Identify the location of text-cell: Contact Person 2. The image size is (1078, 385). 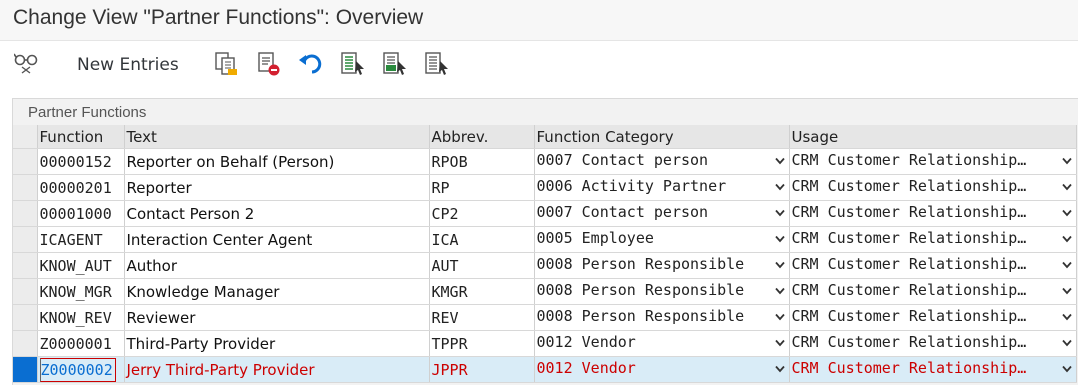
(277, 213).